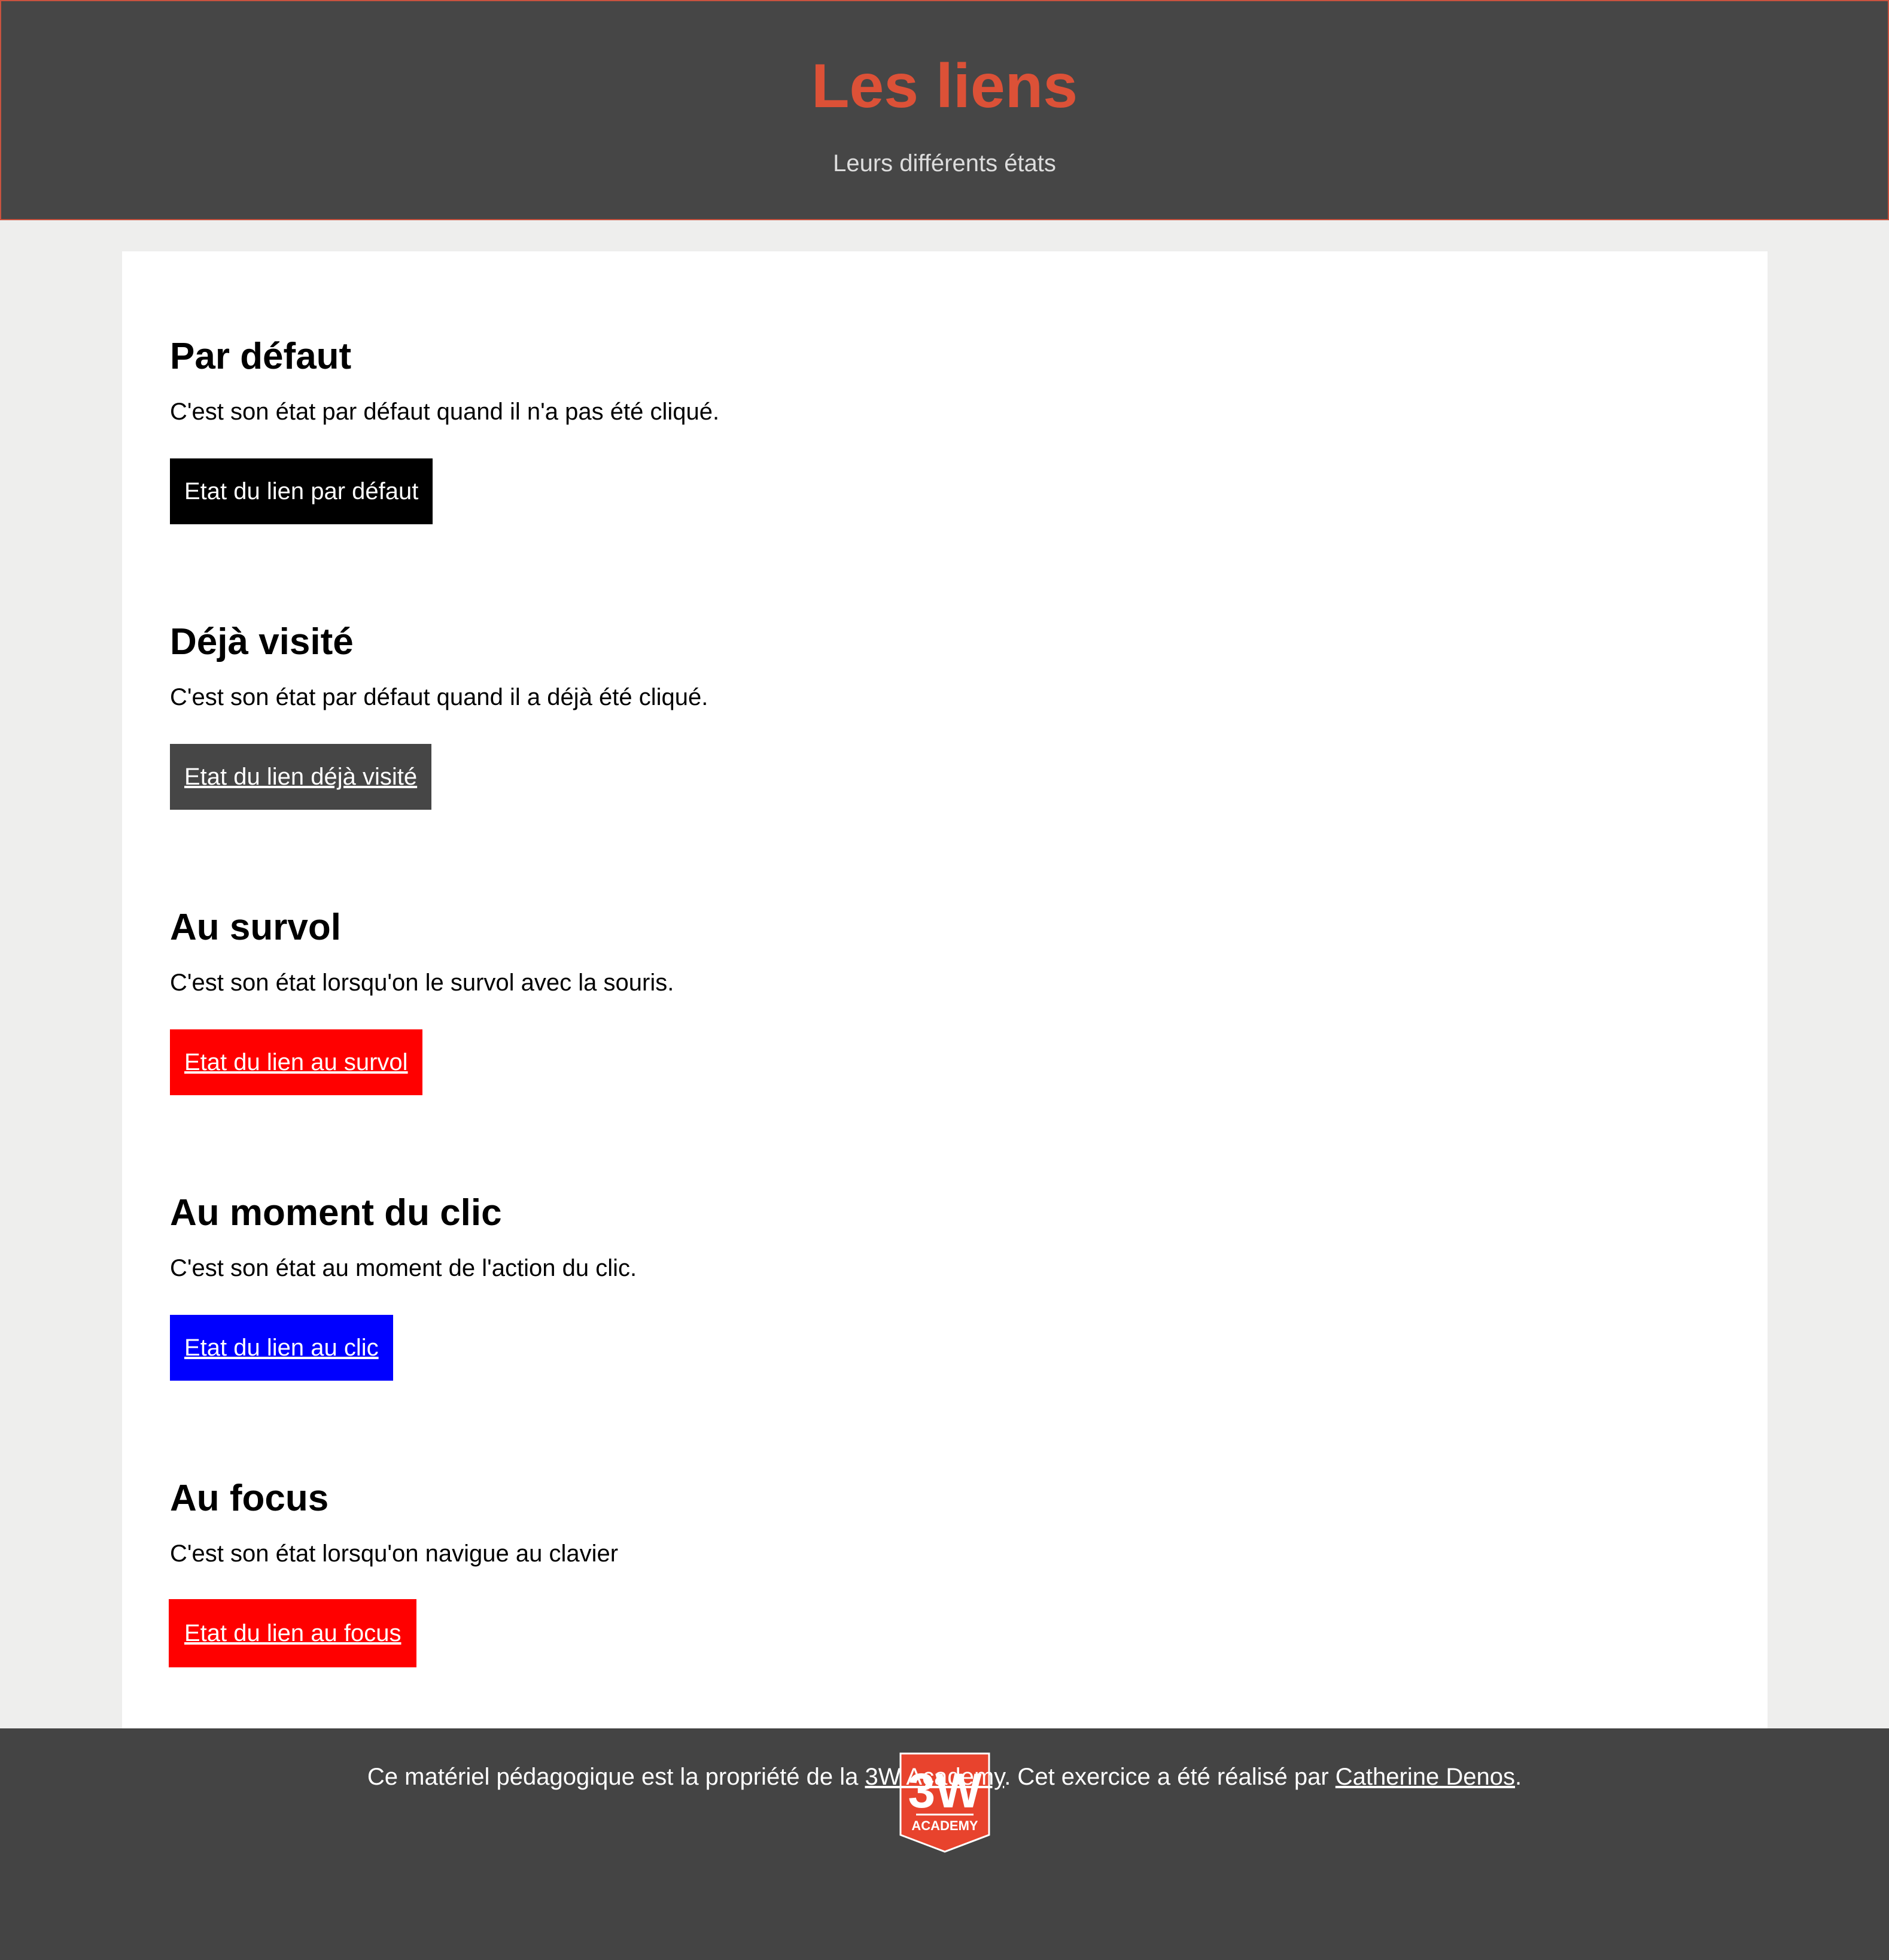 This screenshot has height=1960, width=1889. I want to click on author-link: Catherine Denos, so click(1425, 1777).